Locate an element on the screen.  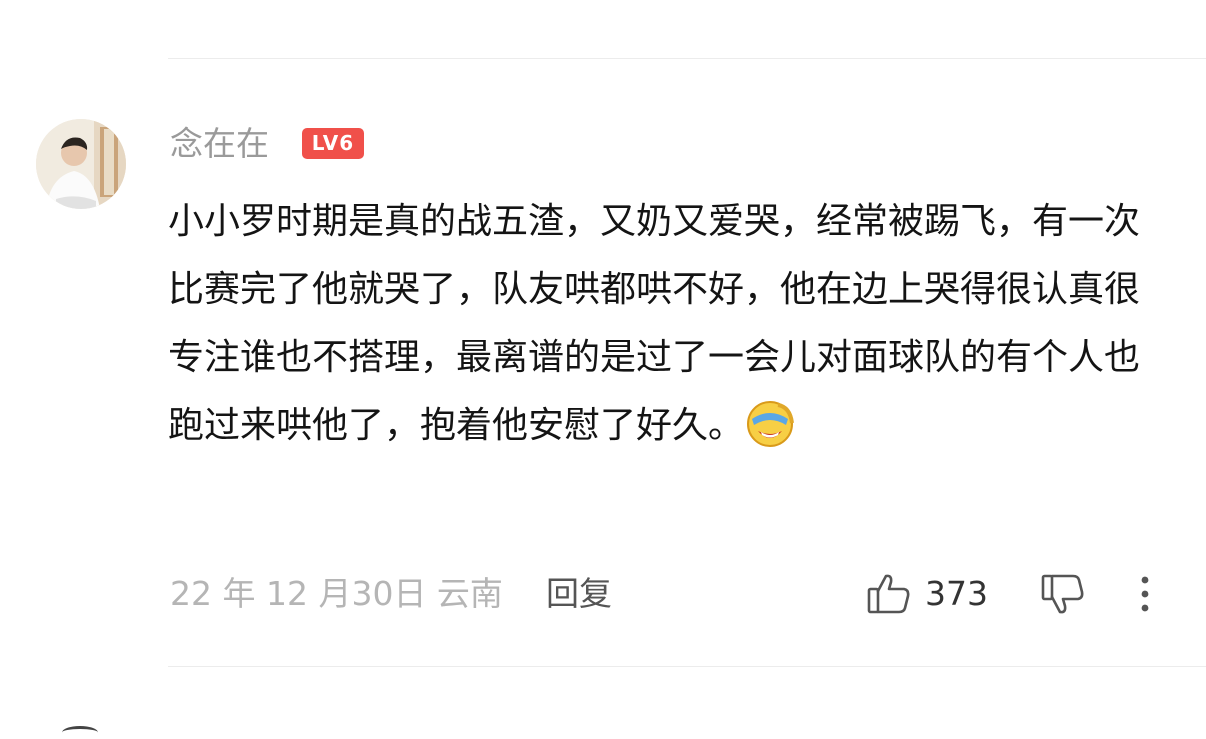
reply-button: 回复 is located at coordinates (579, 594).